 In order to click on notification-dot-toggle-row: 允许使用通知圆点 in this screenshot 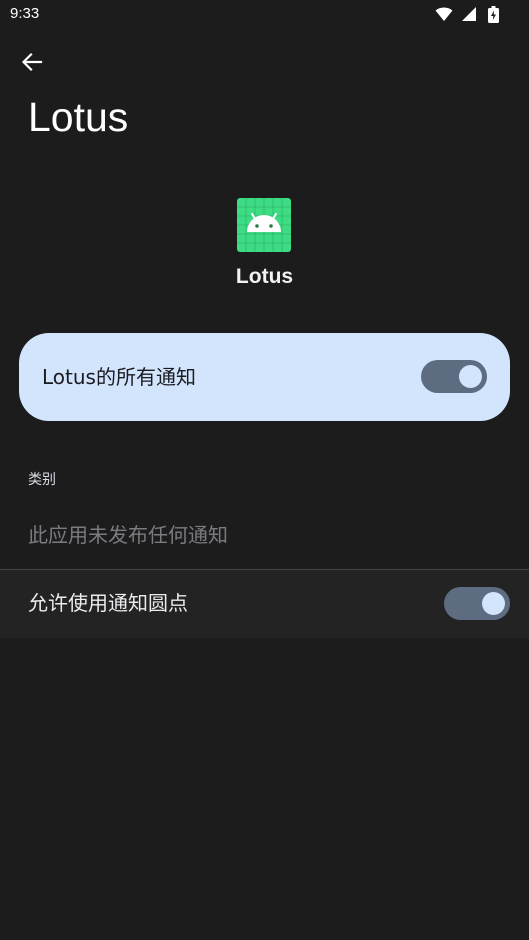, I will do `click(264, 604)`.